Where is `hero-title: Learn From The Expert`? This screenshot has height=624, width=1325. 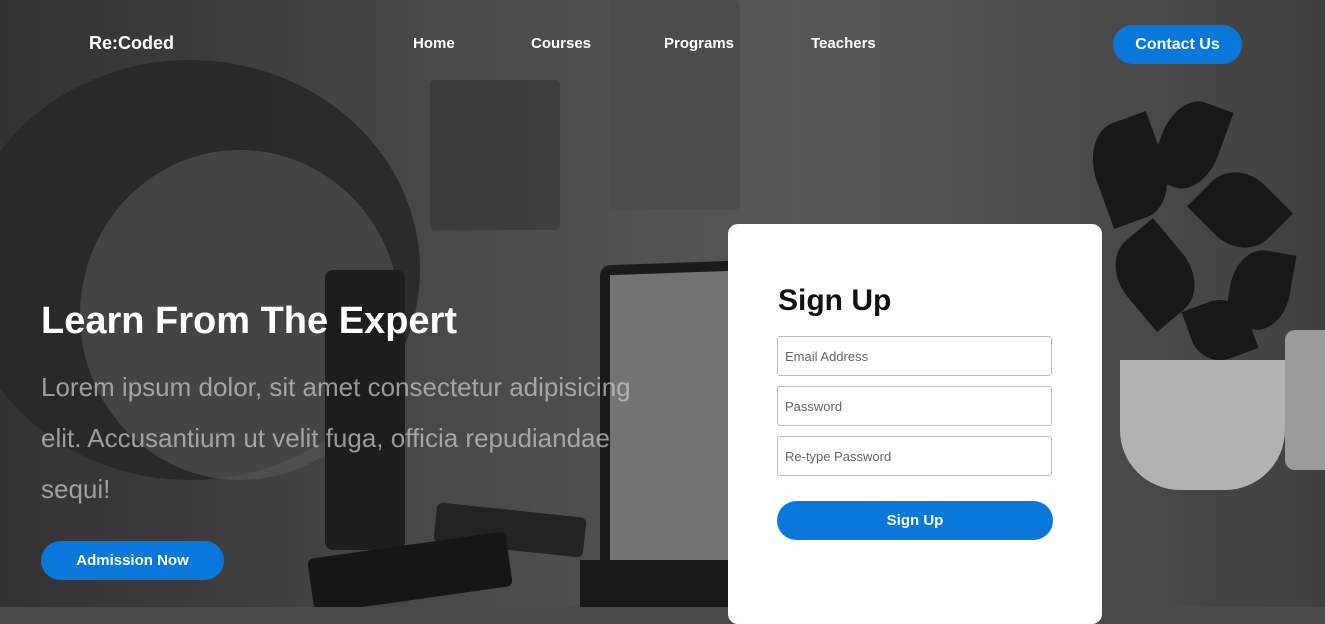 hero-title: Learn From The Expert is located at coordinates (249, 321).